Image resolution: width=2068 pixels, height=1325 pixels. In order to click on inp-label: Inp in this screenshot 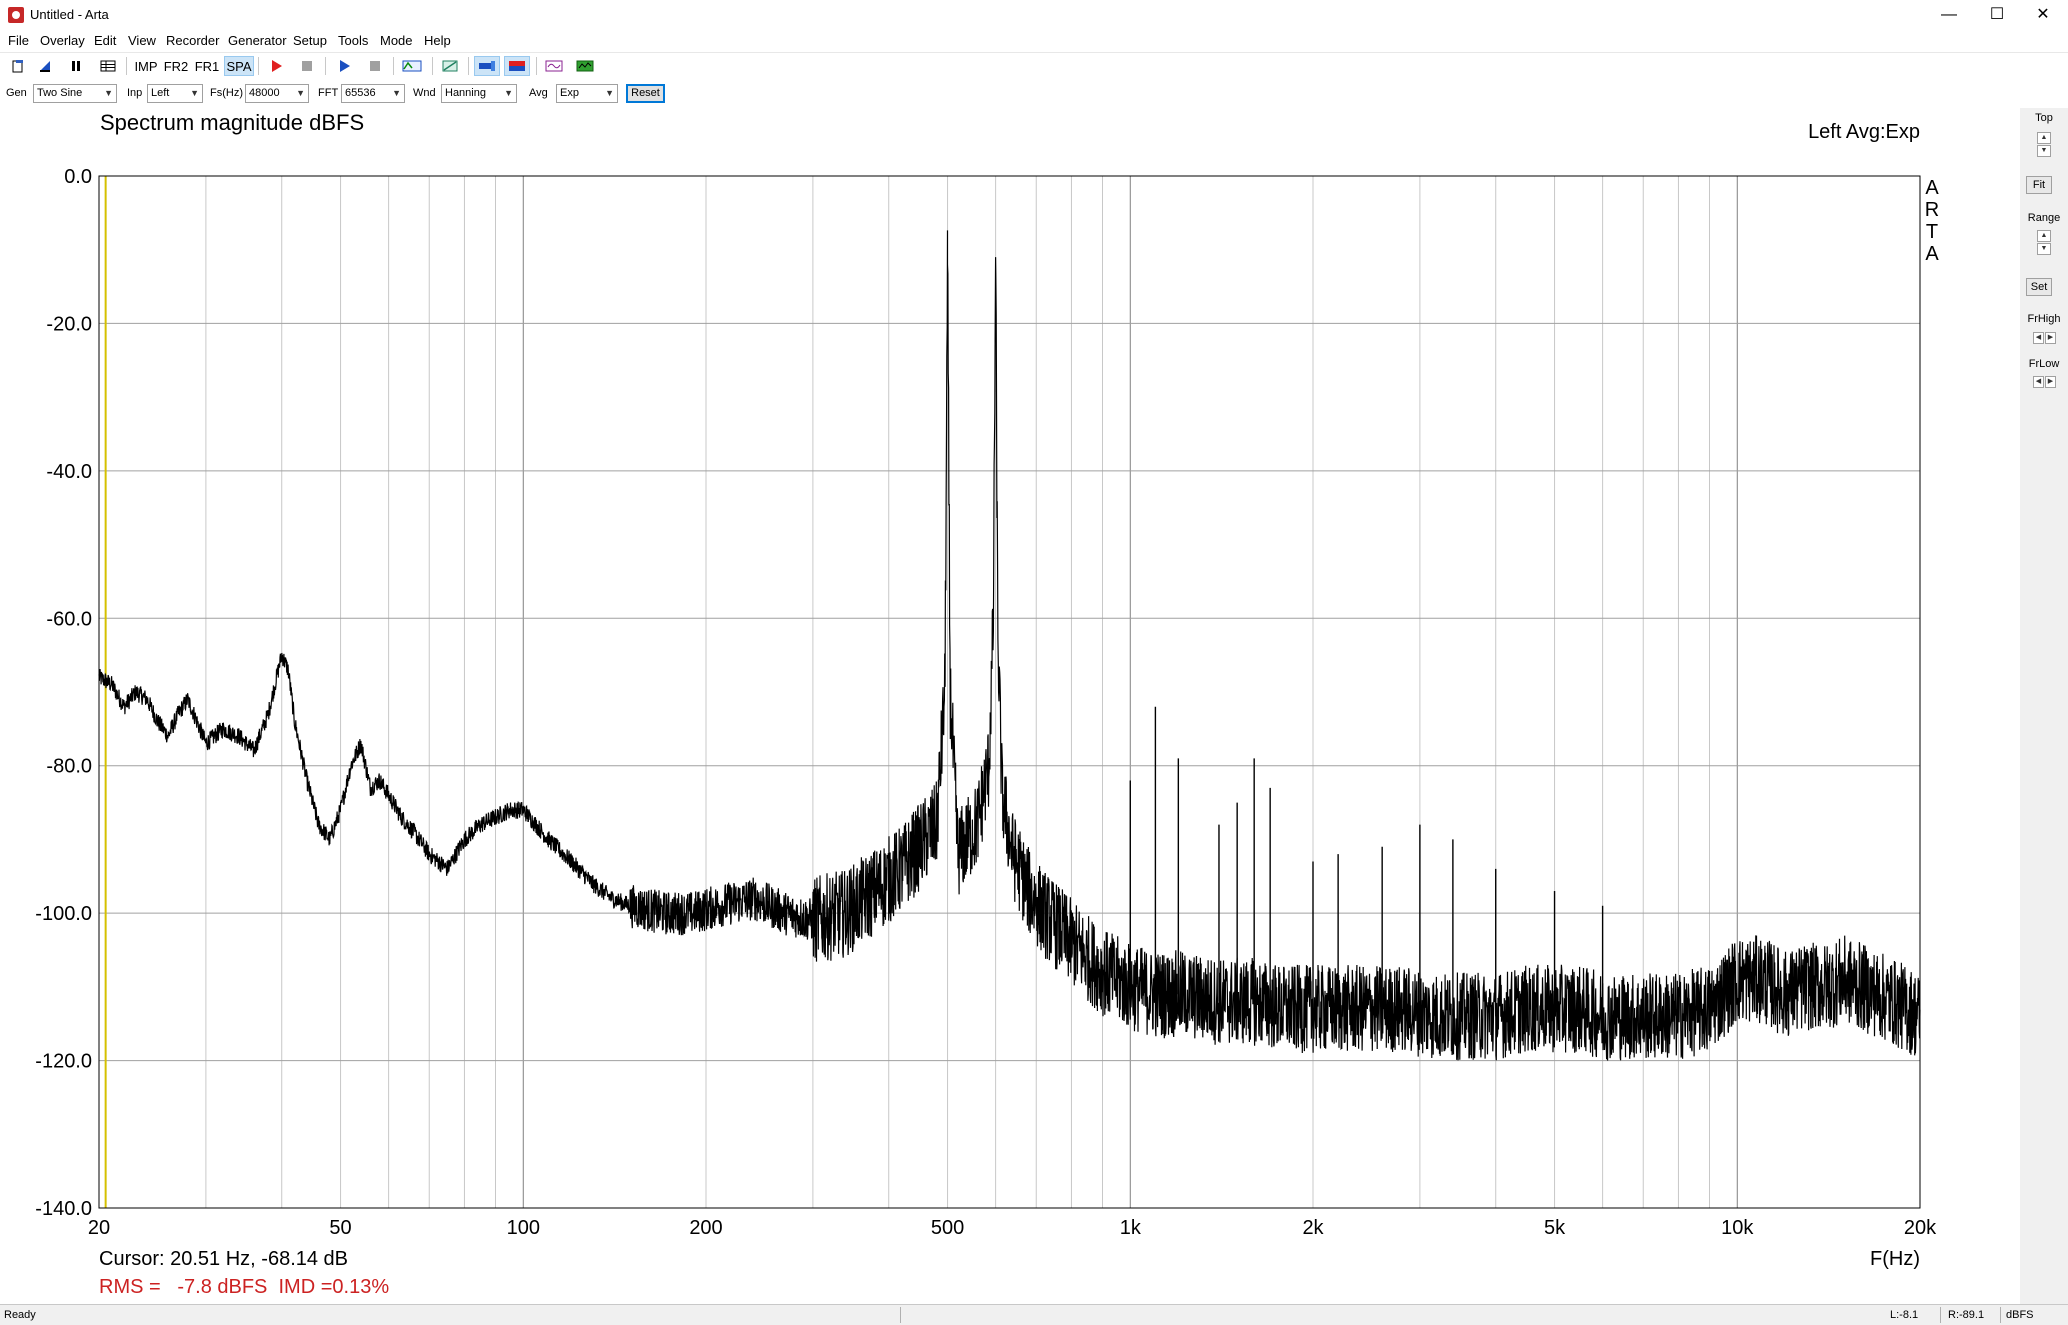, I will do `click(135, 93)`.